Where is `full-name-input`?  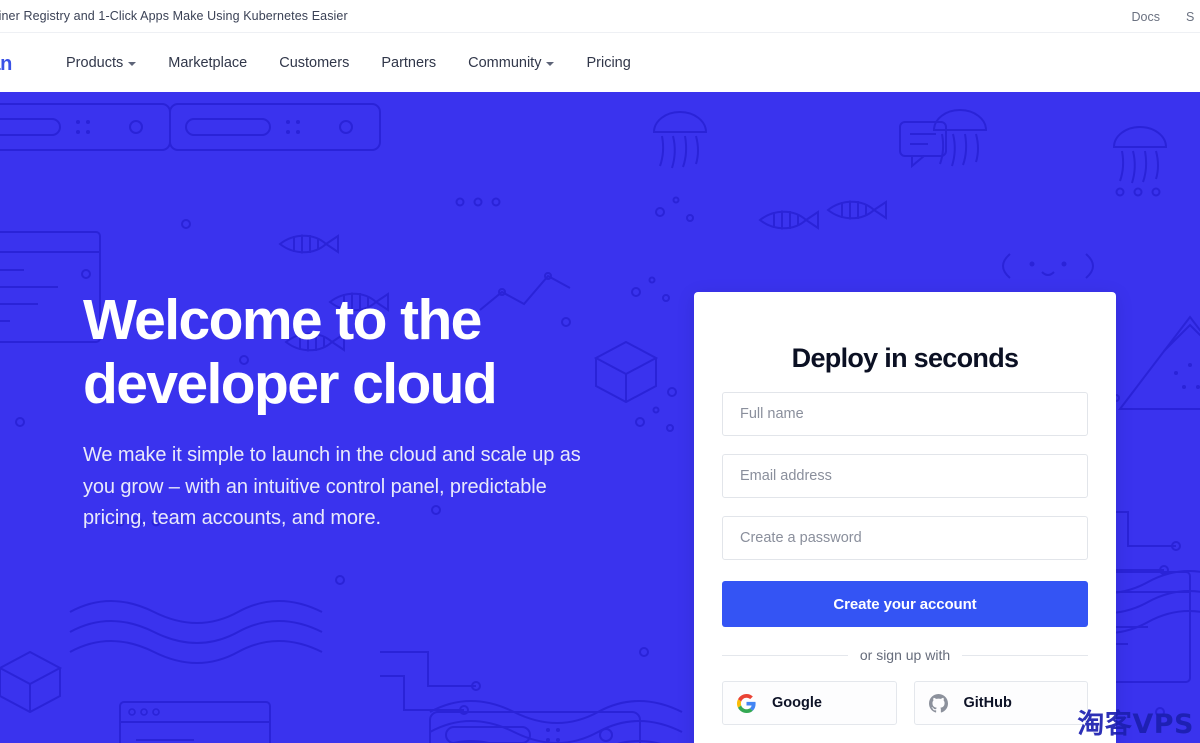 full-name-input is located at coordinates (905, 414).